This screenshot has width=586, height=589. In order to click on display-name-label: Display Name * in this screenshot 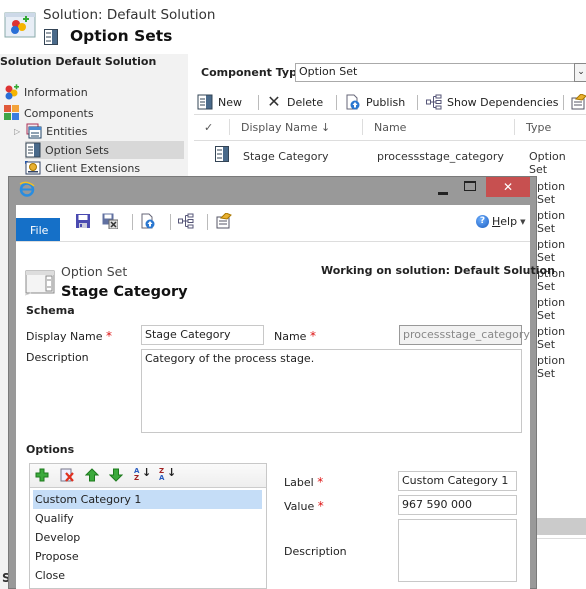, I will do `click(69, 336)`.